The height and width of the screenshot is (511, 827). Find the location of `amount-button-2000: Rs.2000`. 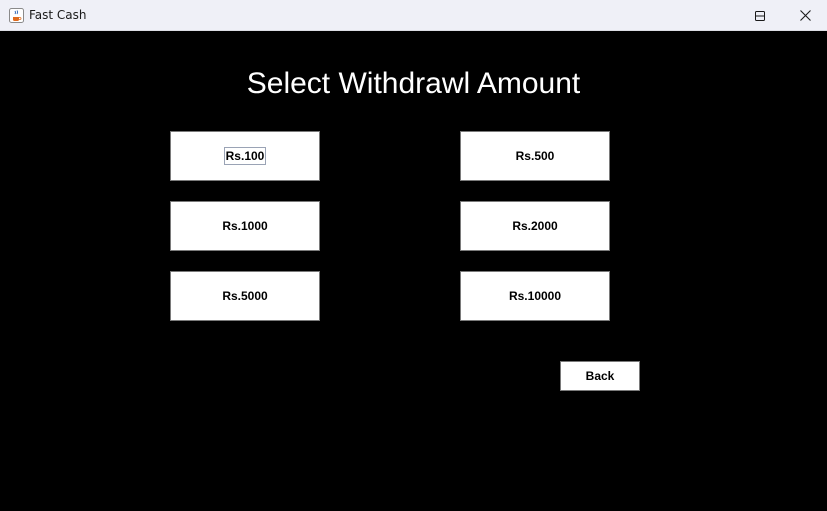

amount-button-2000: Rs.2000 is located at coordinates (535, 226).